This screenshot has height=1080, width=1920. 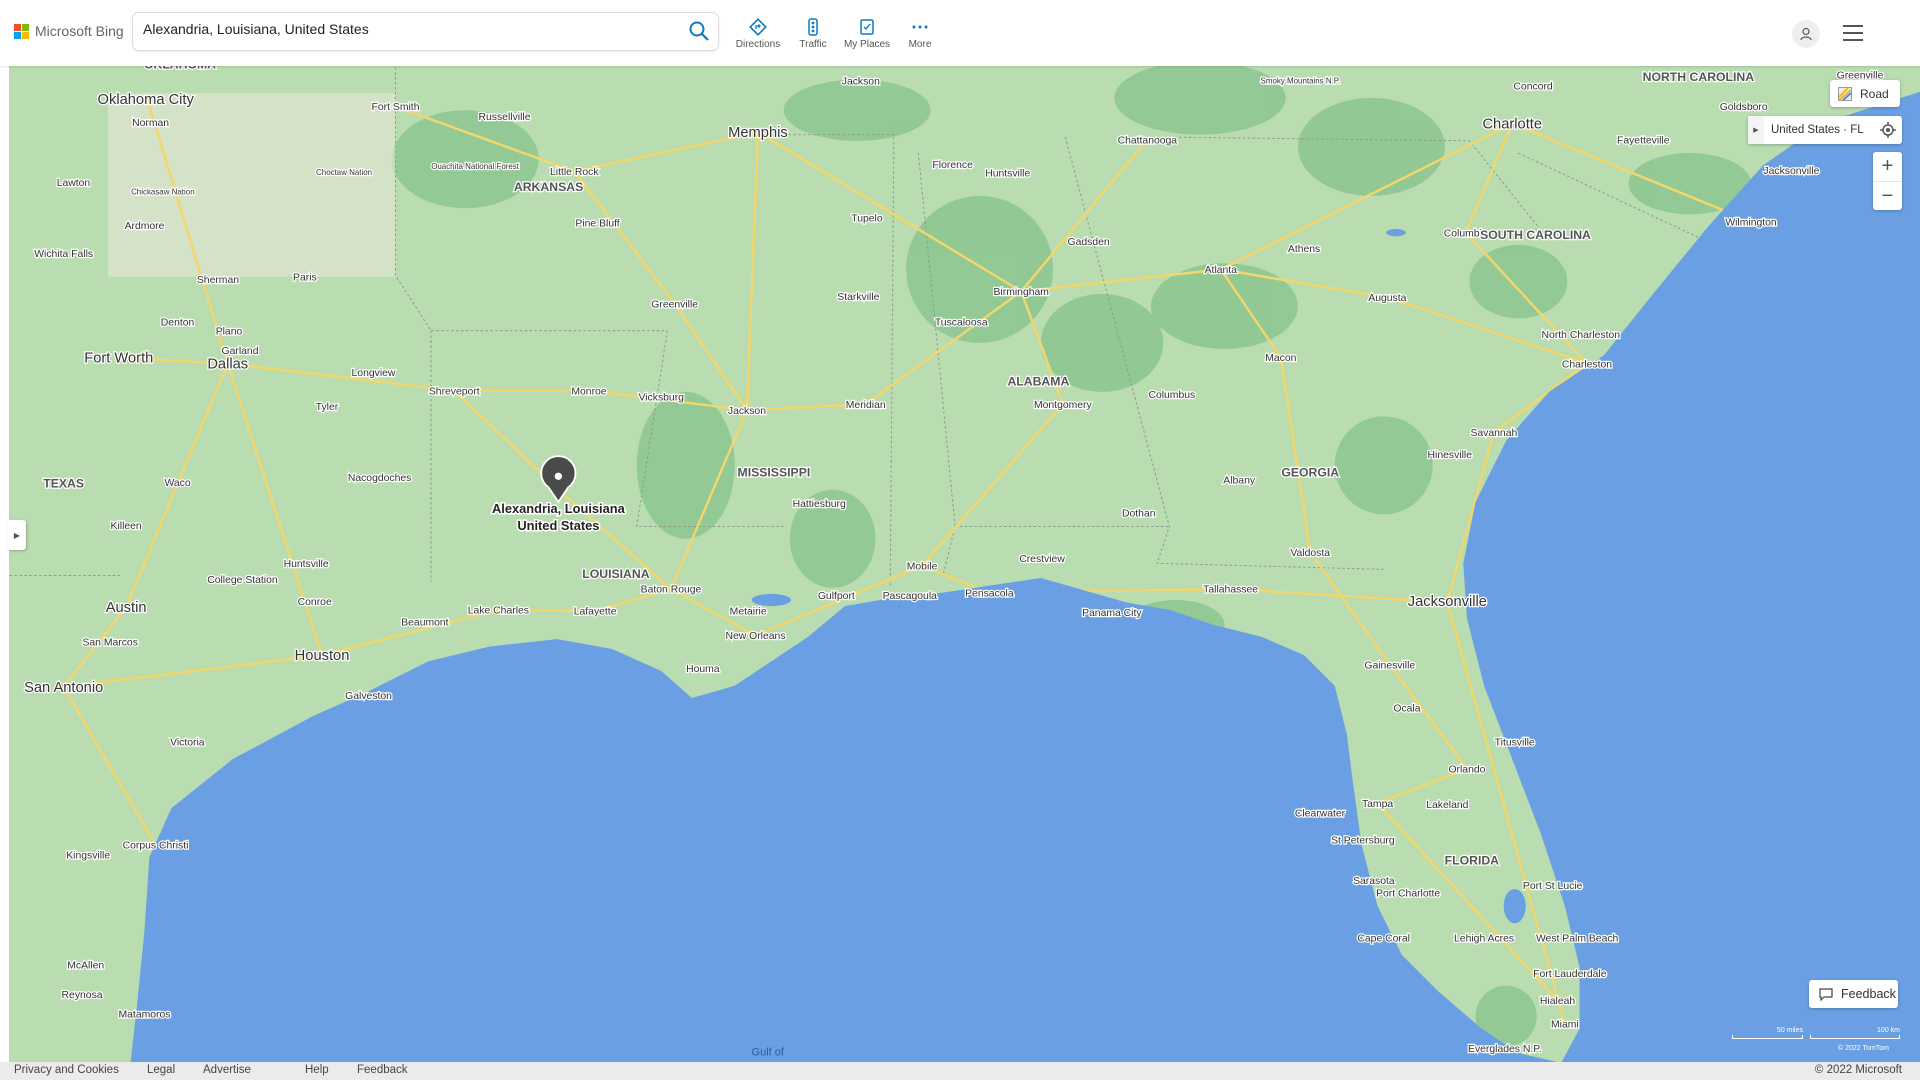 What do you see at coordinates (867, 218) in the screenshot?
I see `map-label-tupelo: Tupelo` at bounding box center [867, 218].